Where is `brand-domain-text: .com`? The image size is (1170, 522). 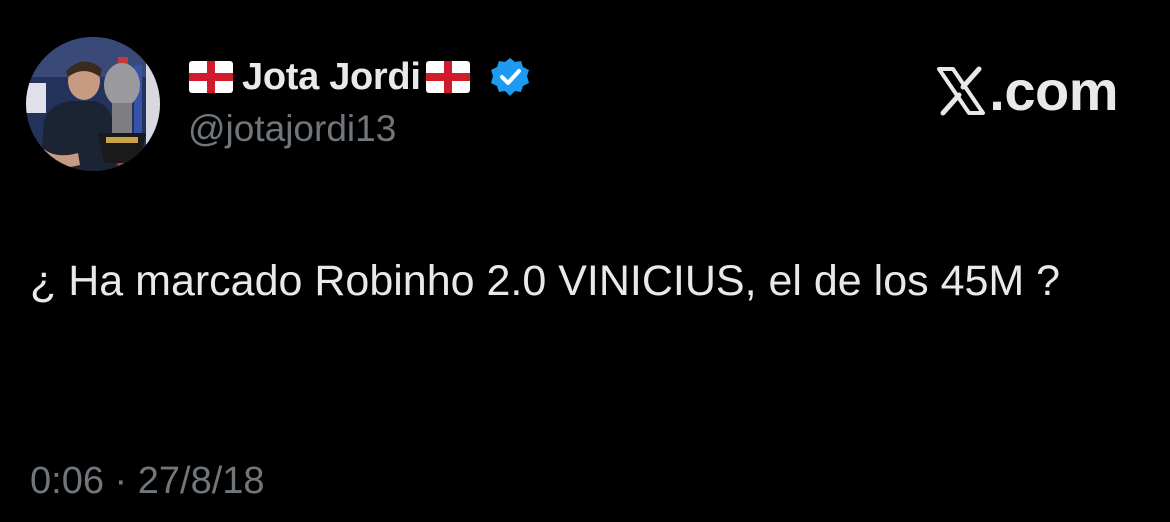
brand-domain-text: .com is located at coordinates (1053, 90).